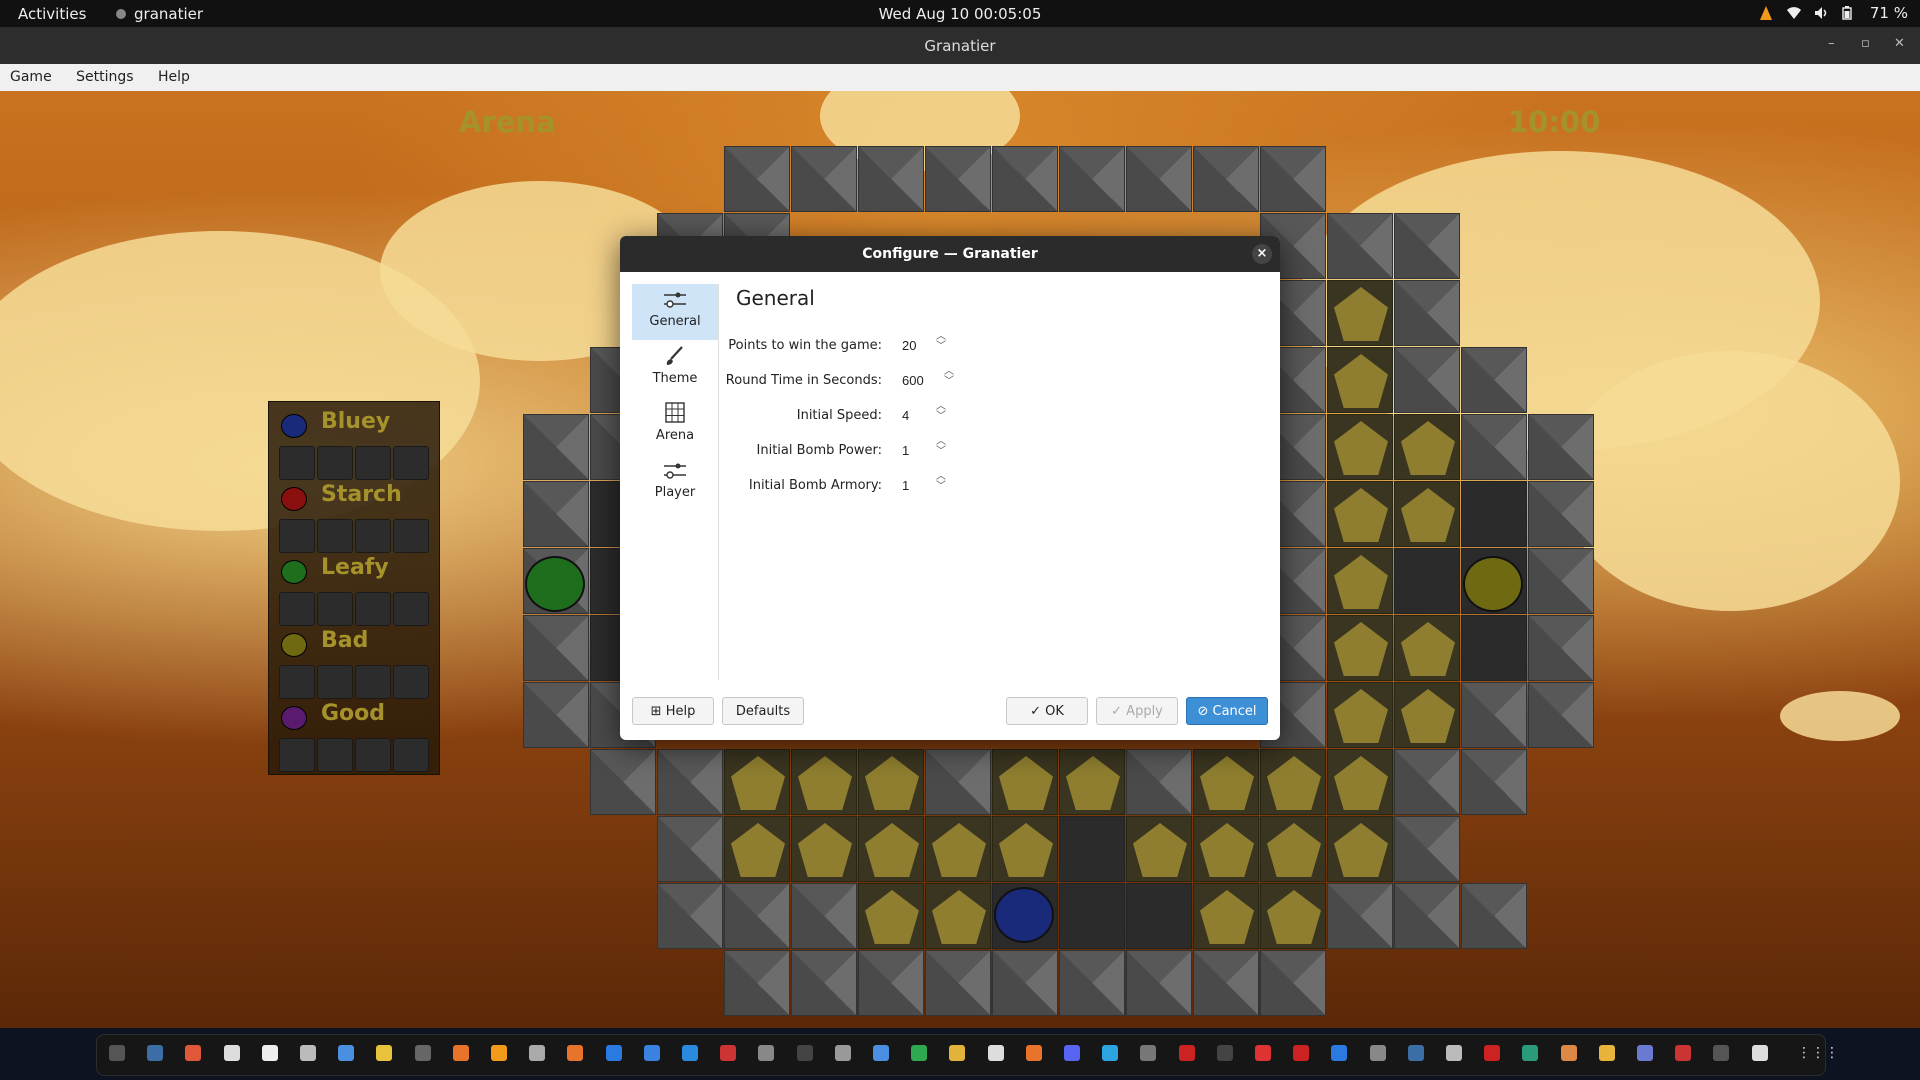 Image resolution: width=1920 pixels, height=1080 pixels. I want to click on sidebar-item-player: Player, so click(675, 483).